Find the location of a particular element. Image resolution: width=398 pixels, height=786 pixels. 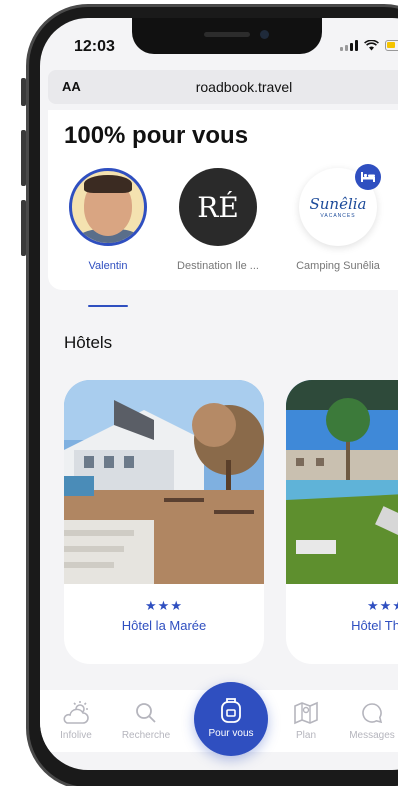

address-bar: AA roadbook.travel ↻ is located at coordinates (223, 87).